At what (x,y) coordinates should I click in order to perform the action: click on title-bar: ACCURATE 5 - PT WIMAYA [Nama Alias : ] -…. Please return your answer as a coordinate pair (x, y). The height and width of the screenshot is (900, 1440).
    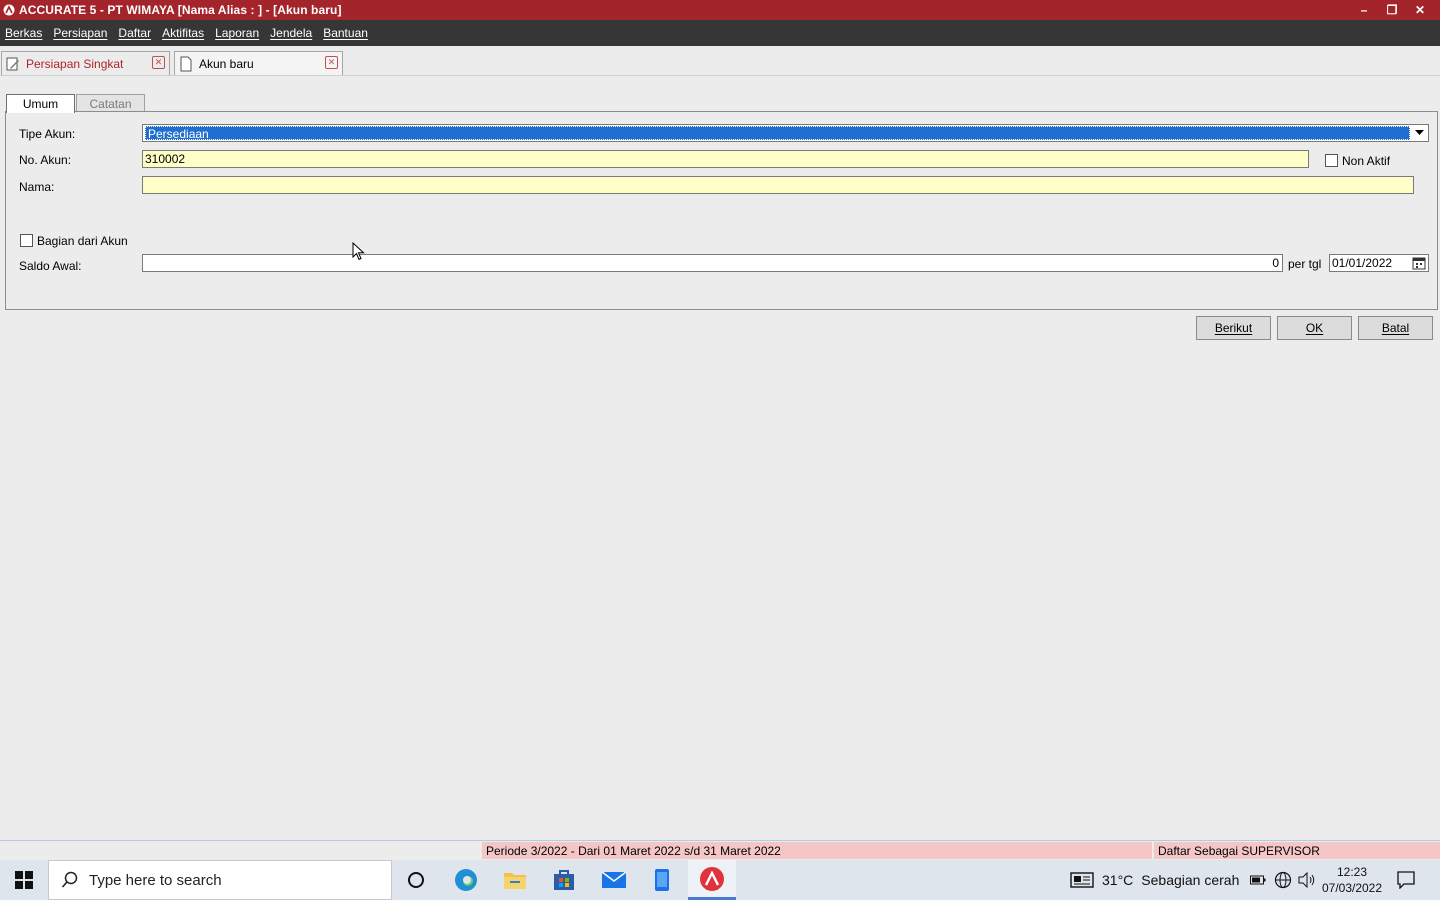
    Looking at the image, I should click on (720, 10).